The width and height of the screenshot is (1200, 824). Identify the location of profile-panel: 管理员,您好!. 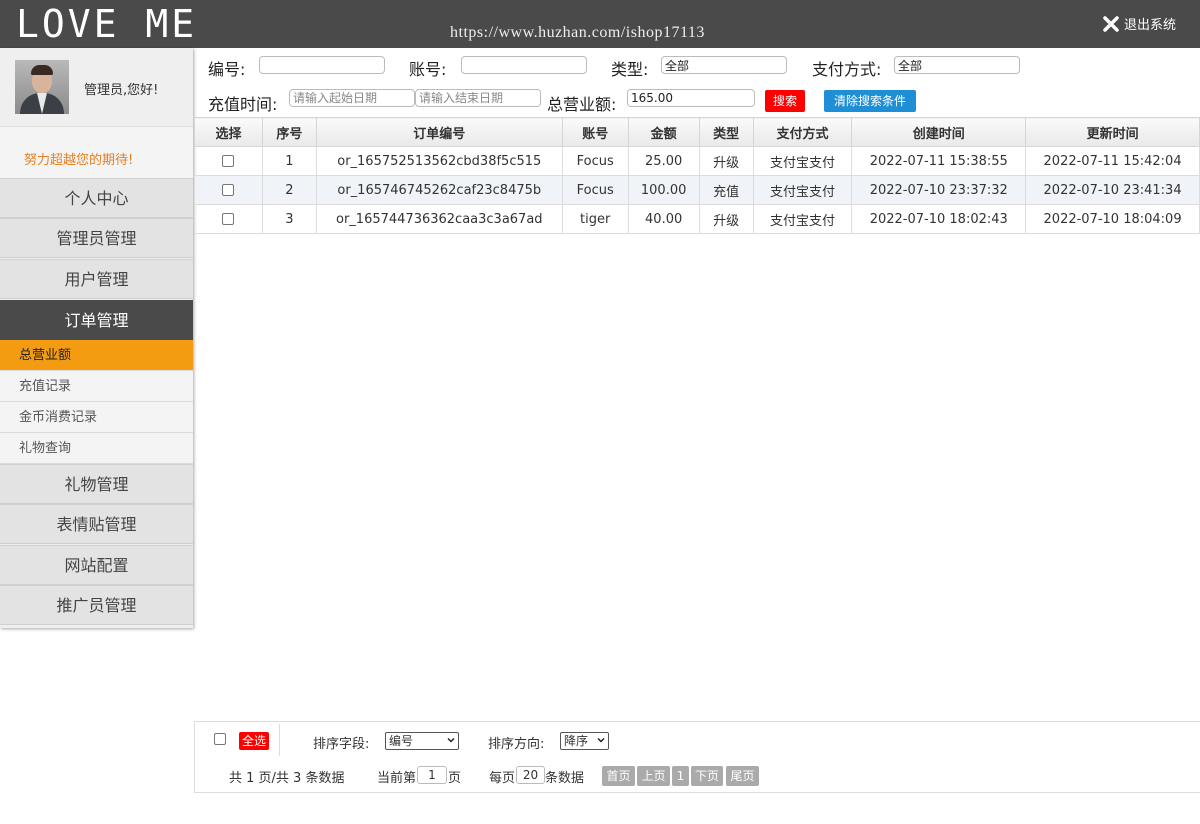
(96, 87).